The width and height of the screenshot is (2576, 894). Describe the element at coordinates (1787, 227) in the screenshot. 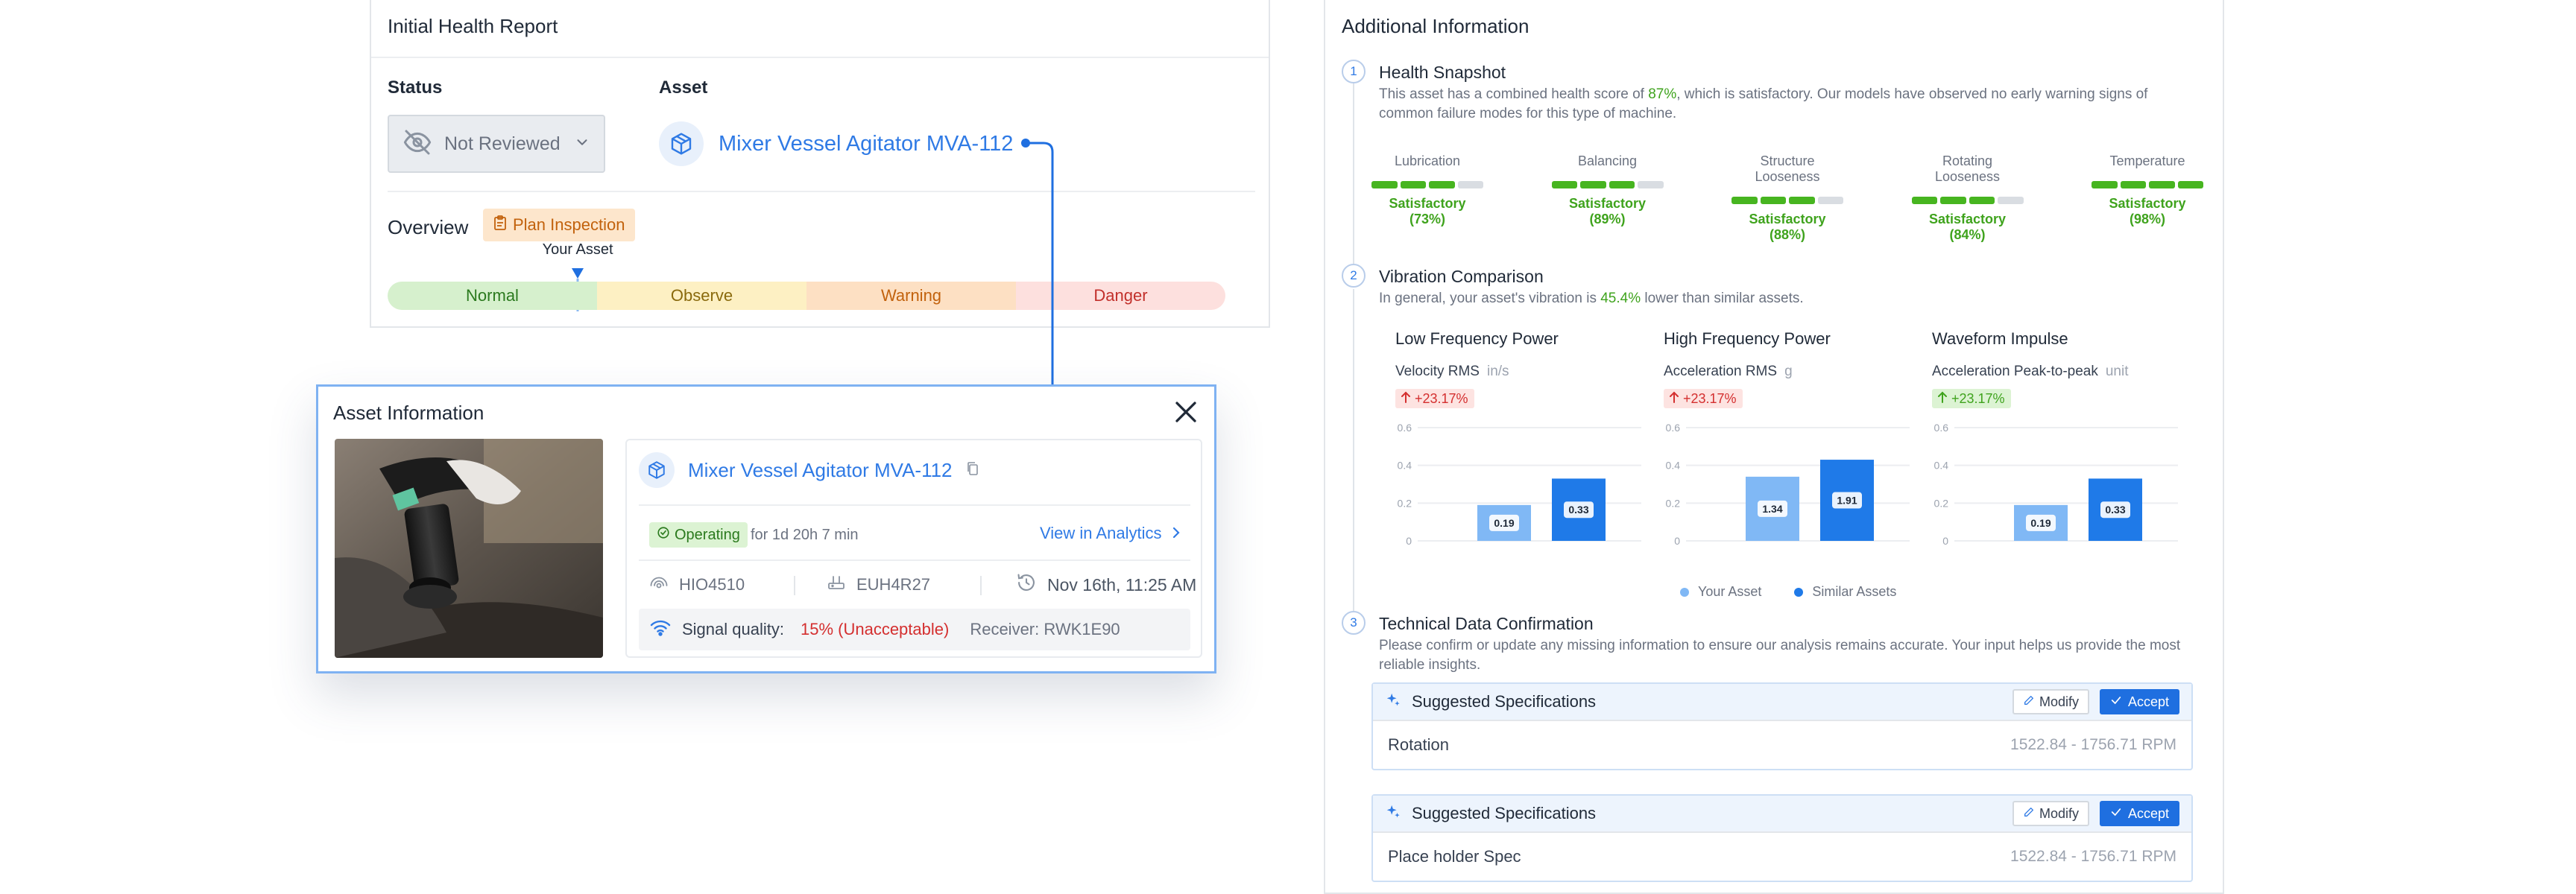

I see `metric-status: Satisfactory (88%)` at that location.